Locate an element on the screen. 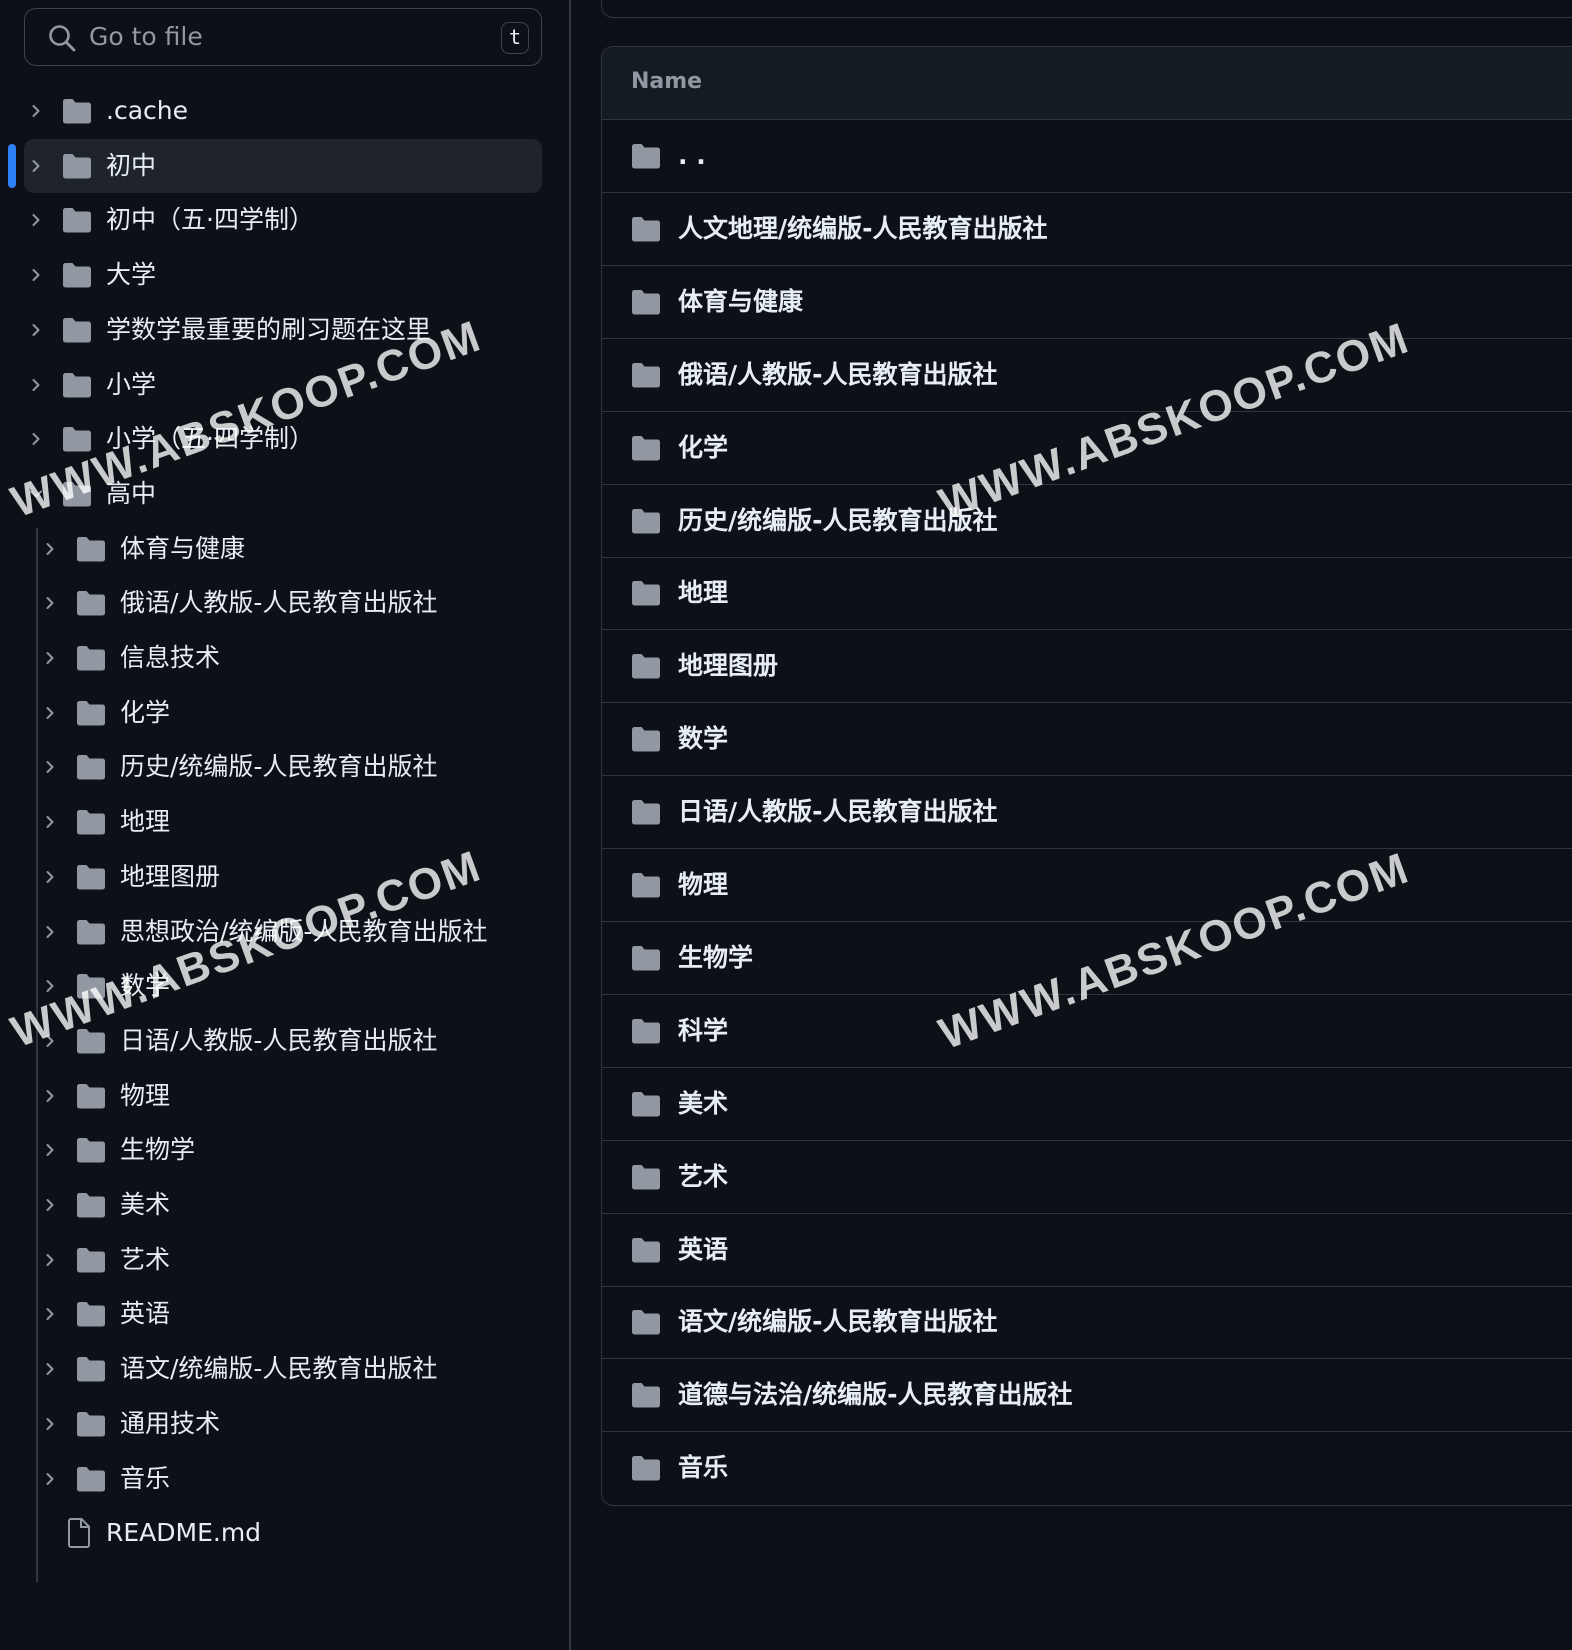 The image size is (1572, 1650). folder-link: 数学 is located at coordinates (703, 739).